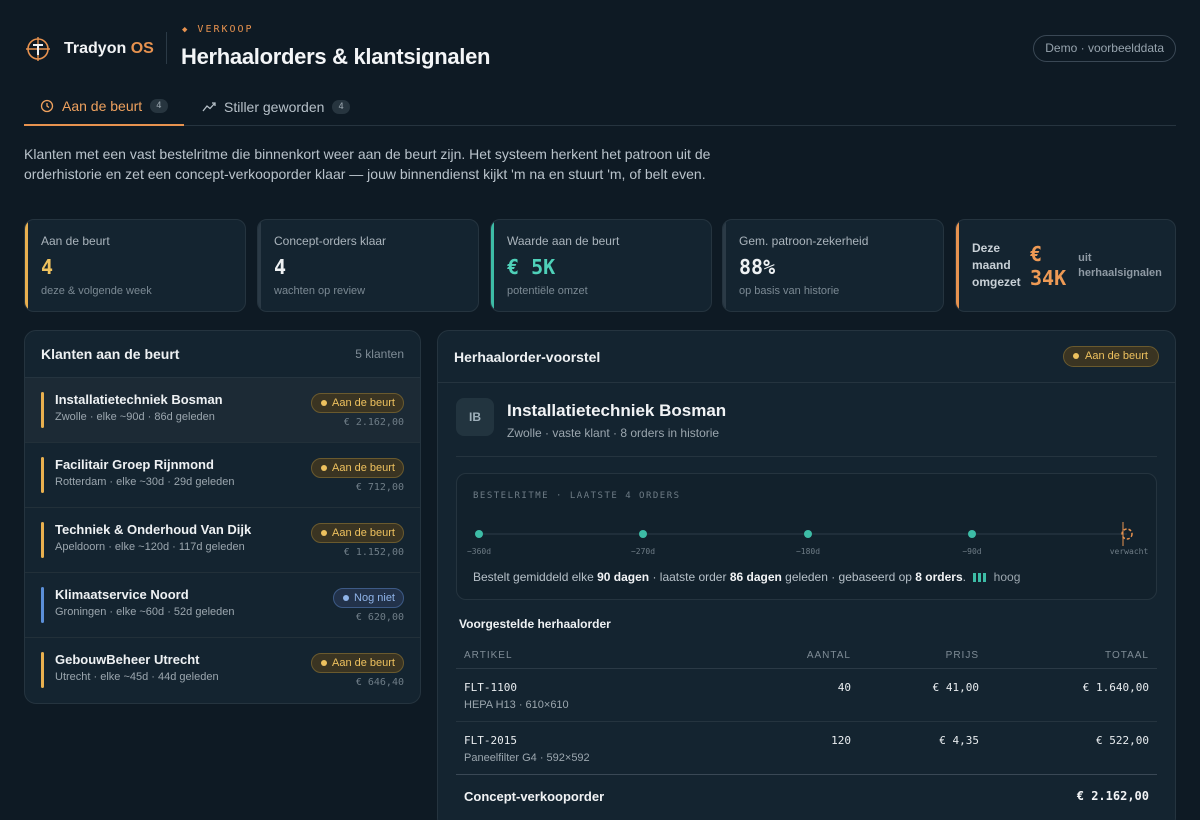  What do you see at coordinates (1104, 48) in the screenshot?
I see `demo-badge: Demo · voorbeelddata` at bounding box center [1104, 48].